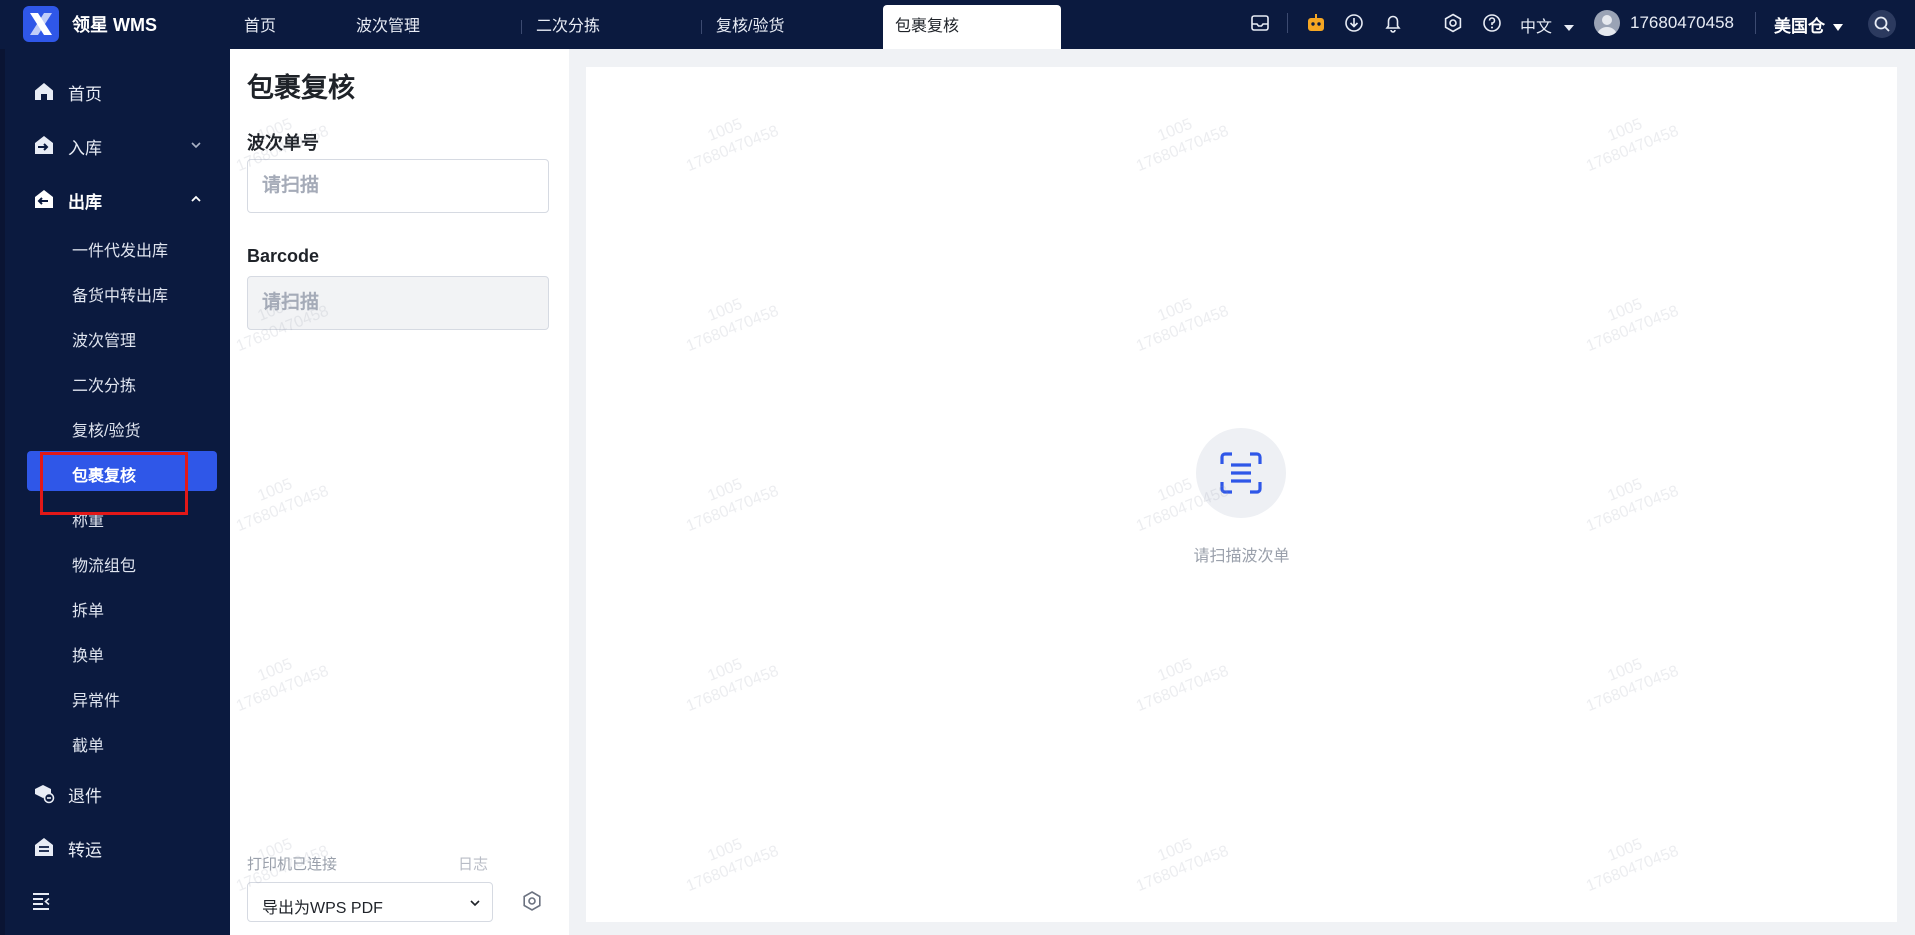 This screenshot has width=1915, height=935. Describe the element at coordinates (96, 701) in the screenshot. I see `sidebar-item-label: 异常件` at that location.